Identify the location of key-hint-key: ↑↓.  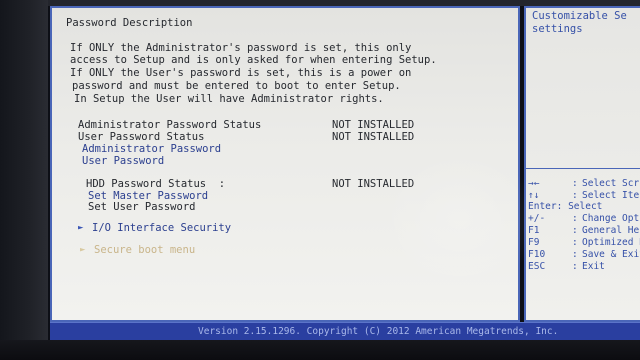
(534, 195).